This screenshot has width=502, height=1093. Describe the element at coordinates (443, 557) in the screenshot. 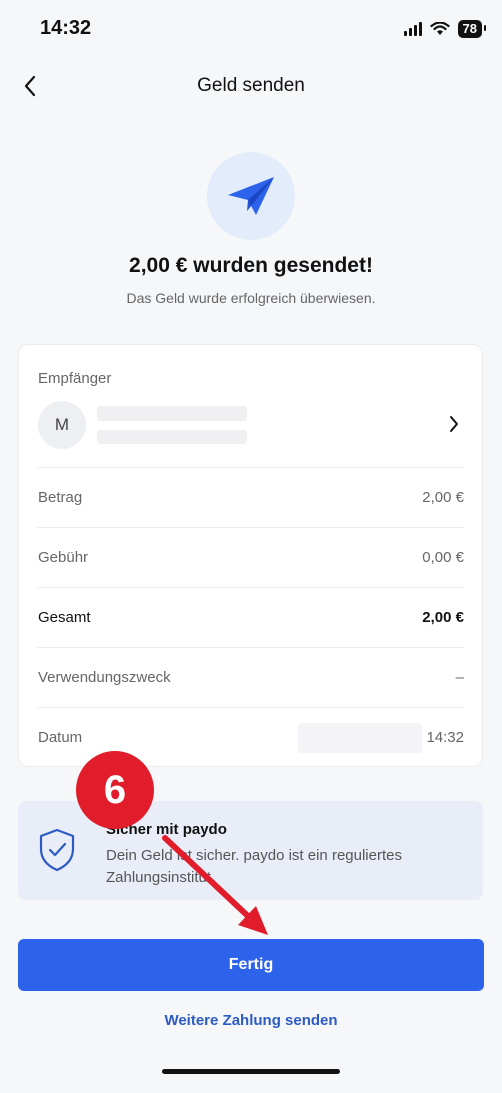

I see `row-value: 0,00 €` at that location.